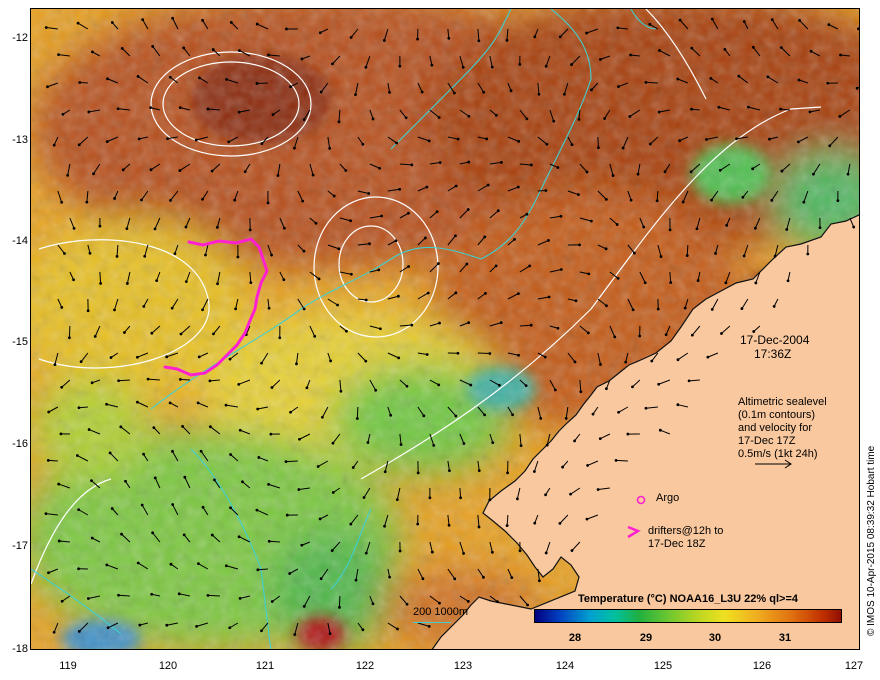 The height and width of the screenshot is (680, 880). Describe the element at coordinates (20, 241) in the screenshot. I see `y-tick-label: -14` at that location.